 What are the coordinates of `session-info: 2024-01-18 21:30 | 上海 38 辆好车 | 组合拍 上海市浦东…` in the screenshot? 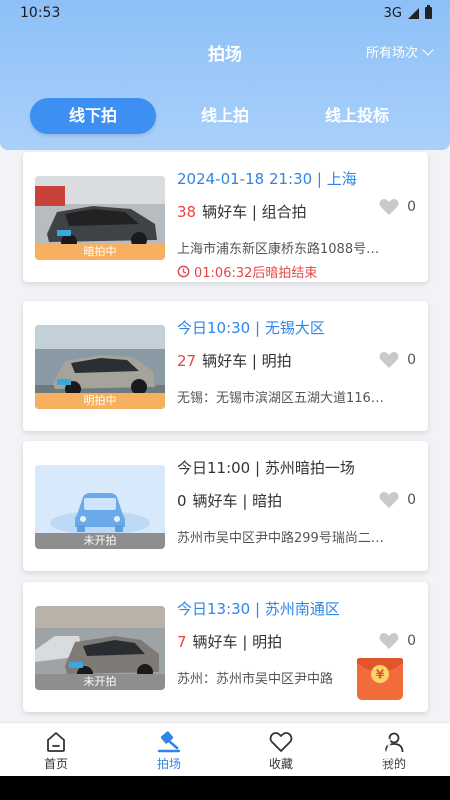 It's located at (297, 224).